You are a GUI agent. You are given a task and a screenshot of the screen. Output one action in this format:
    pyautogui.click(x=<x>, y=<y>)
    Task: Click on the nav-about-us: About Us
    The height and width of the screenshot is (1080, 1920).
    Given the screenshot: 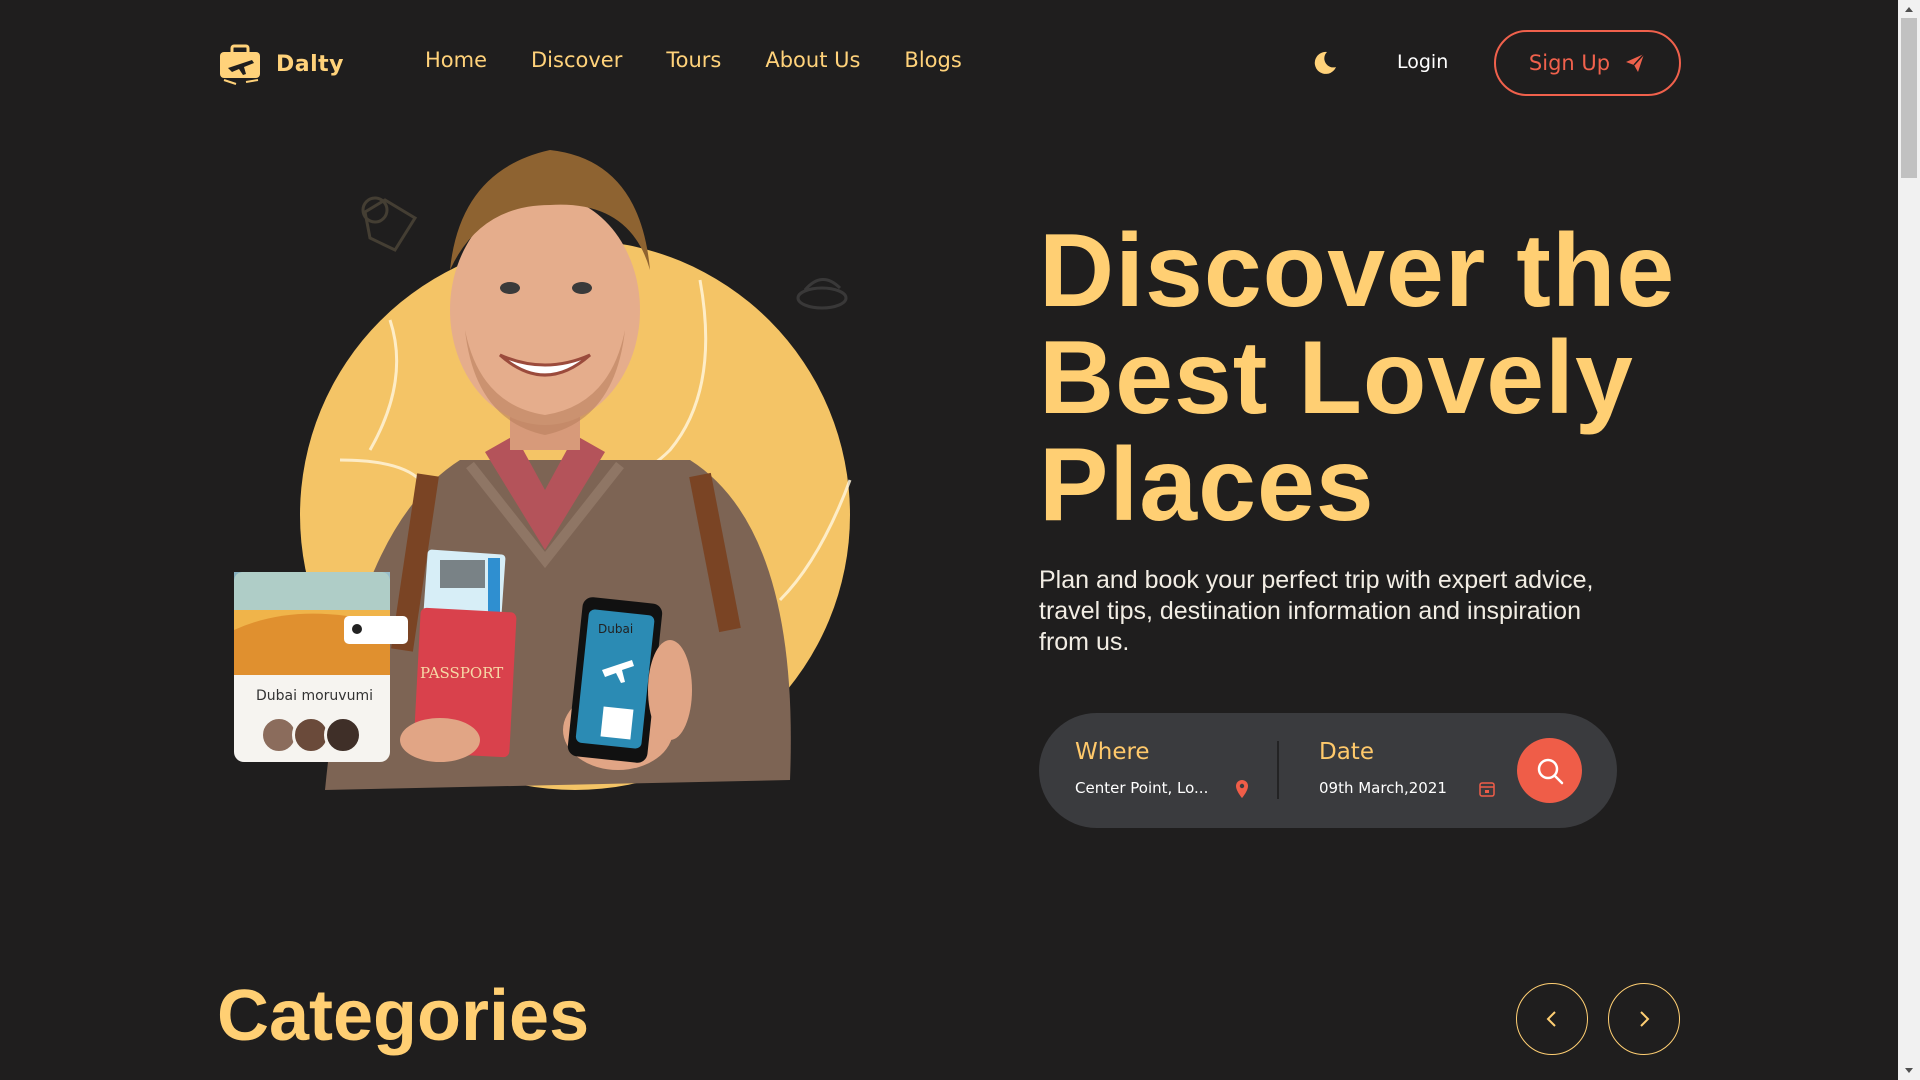 What is the action you would take?
    pyautogui.click(x=812, y=60)
    